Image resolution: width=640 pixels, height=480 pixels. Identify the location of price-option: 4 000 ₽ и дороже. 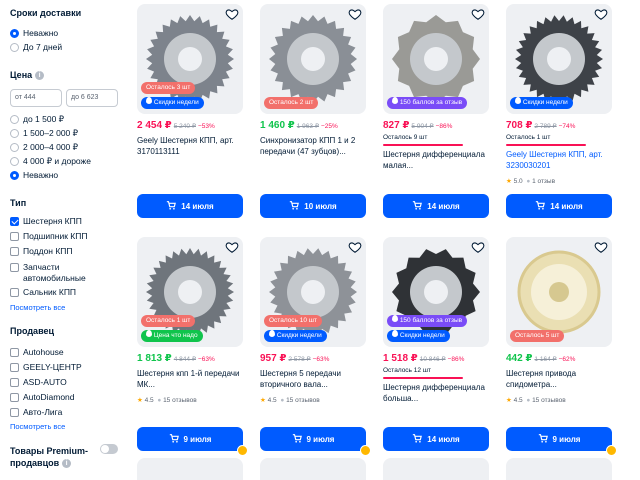
(50, 161).